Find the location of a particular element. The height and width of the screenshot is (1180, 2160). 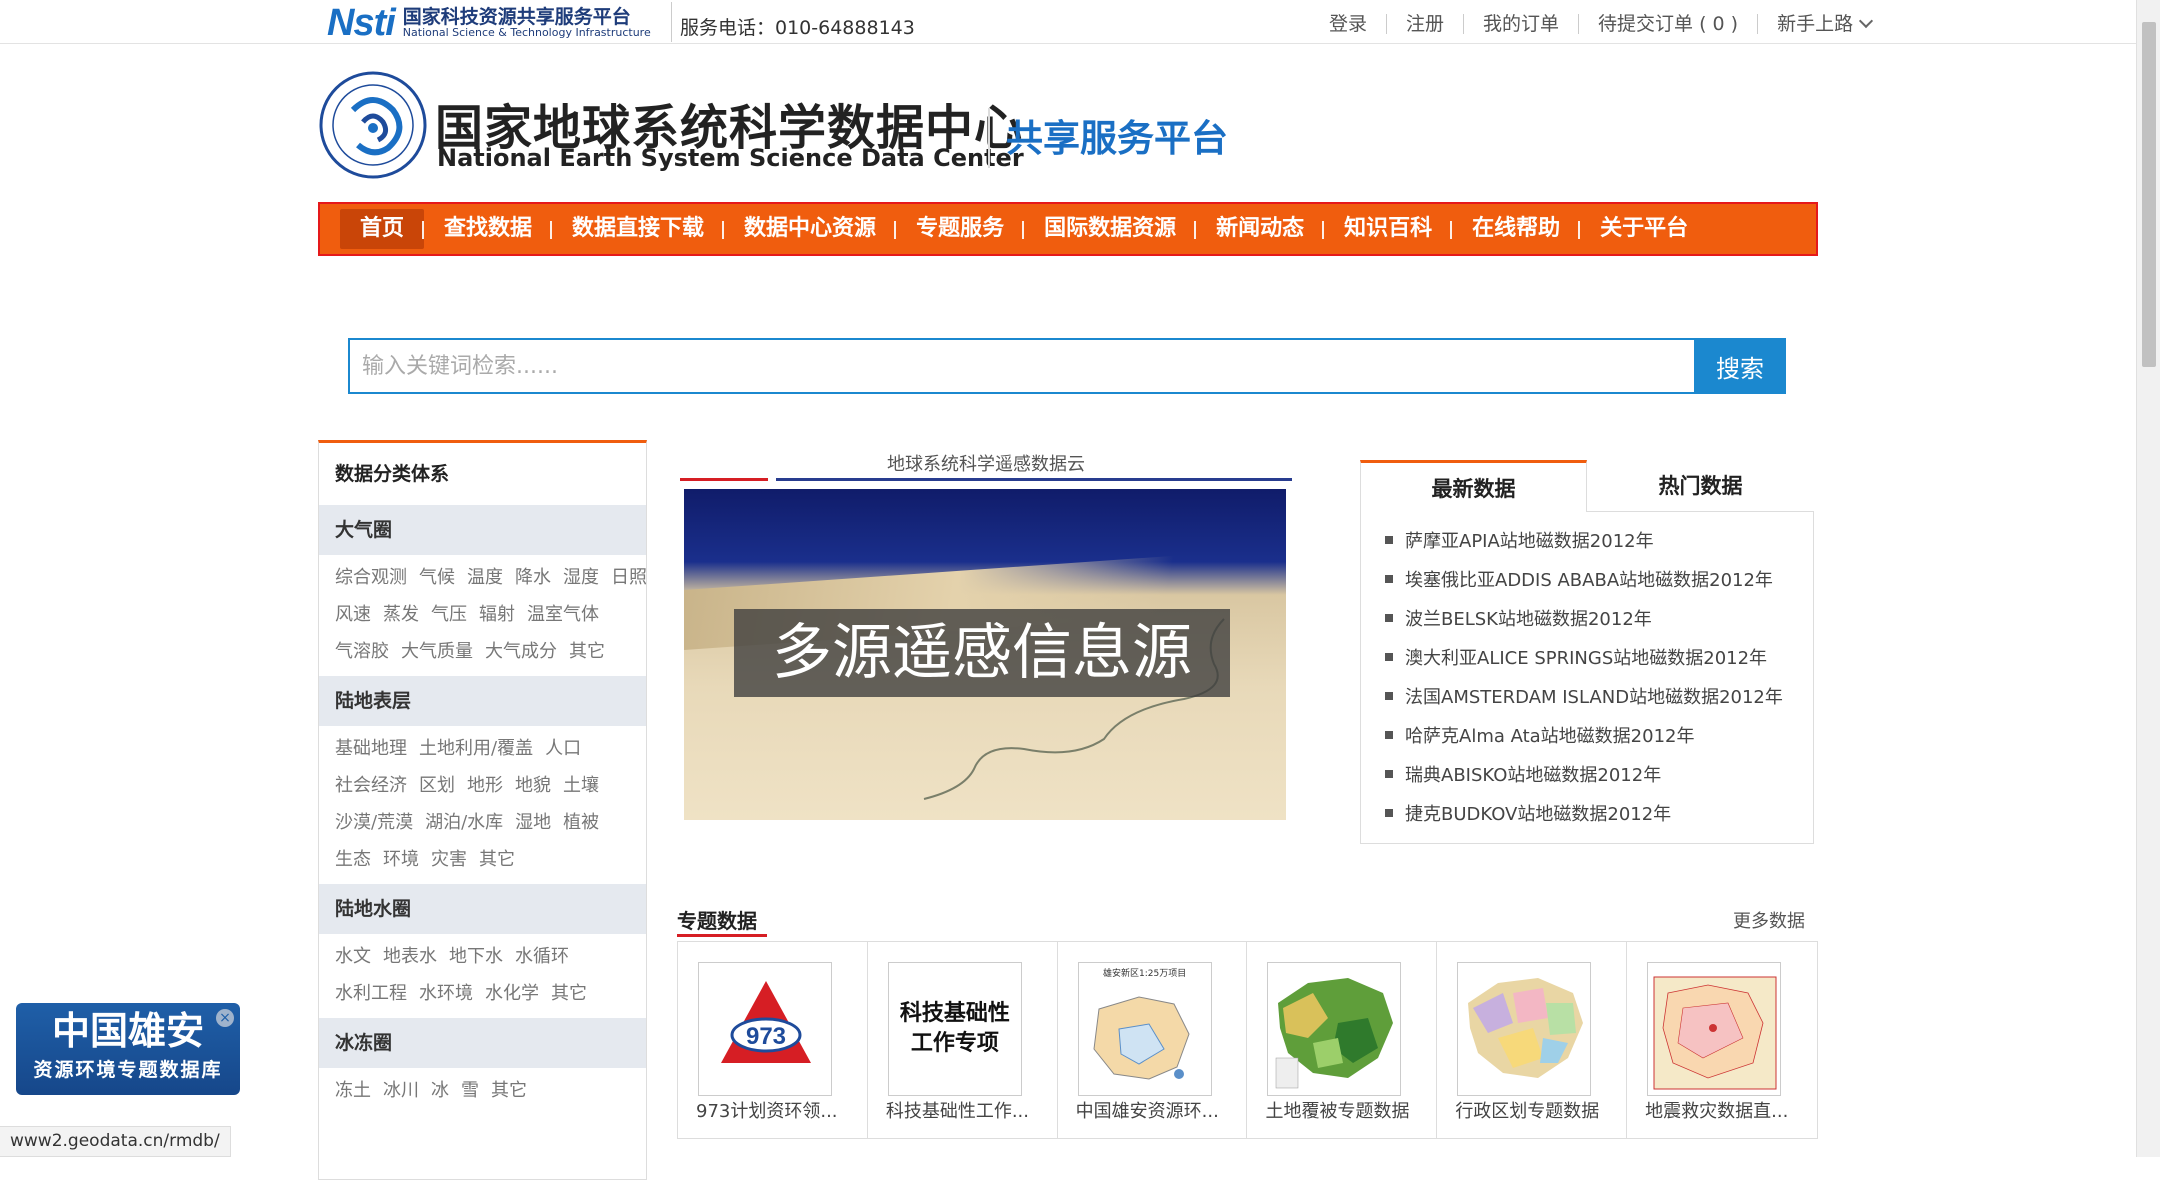

register-link: 注册 is located at coordinates (1424, 24).